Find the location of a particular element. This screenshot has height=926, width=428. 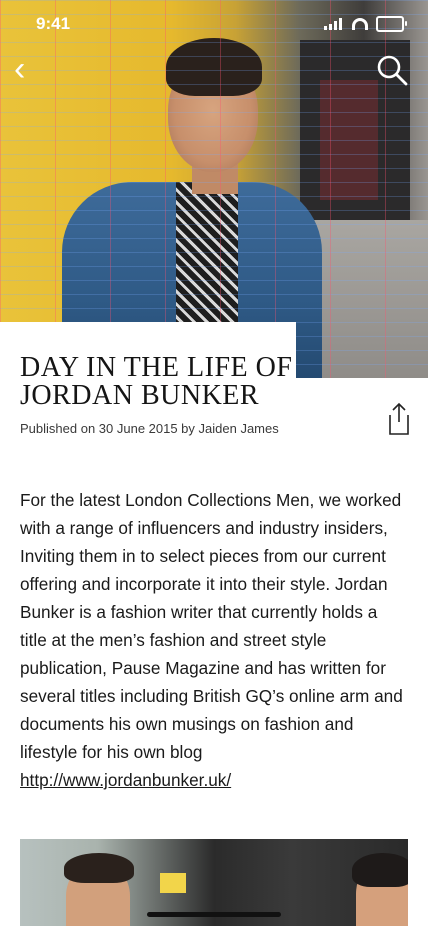

battery-icon is located at coordinates (391, 24).